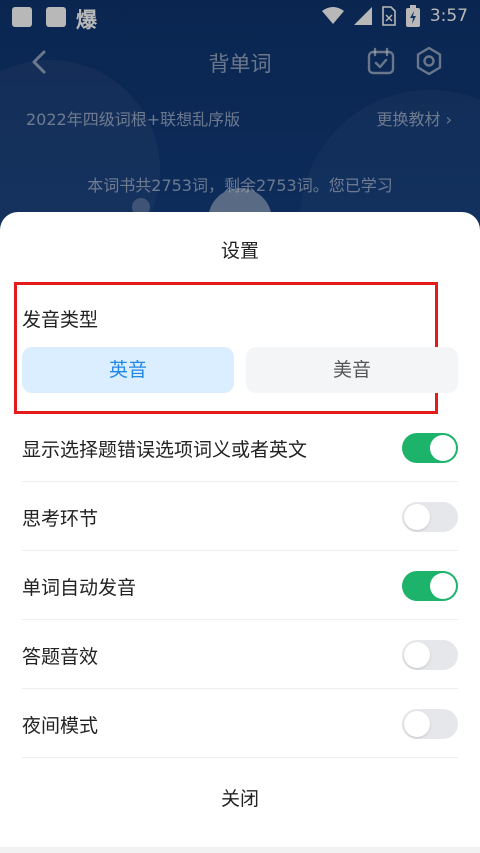 The height and width of the screenshot is (853, 480). Describe the element at coordinates (79, 588) in the screenshot. I see `setting-label: 单词自动发音` at that location.